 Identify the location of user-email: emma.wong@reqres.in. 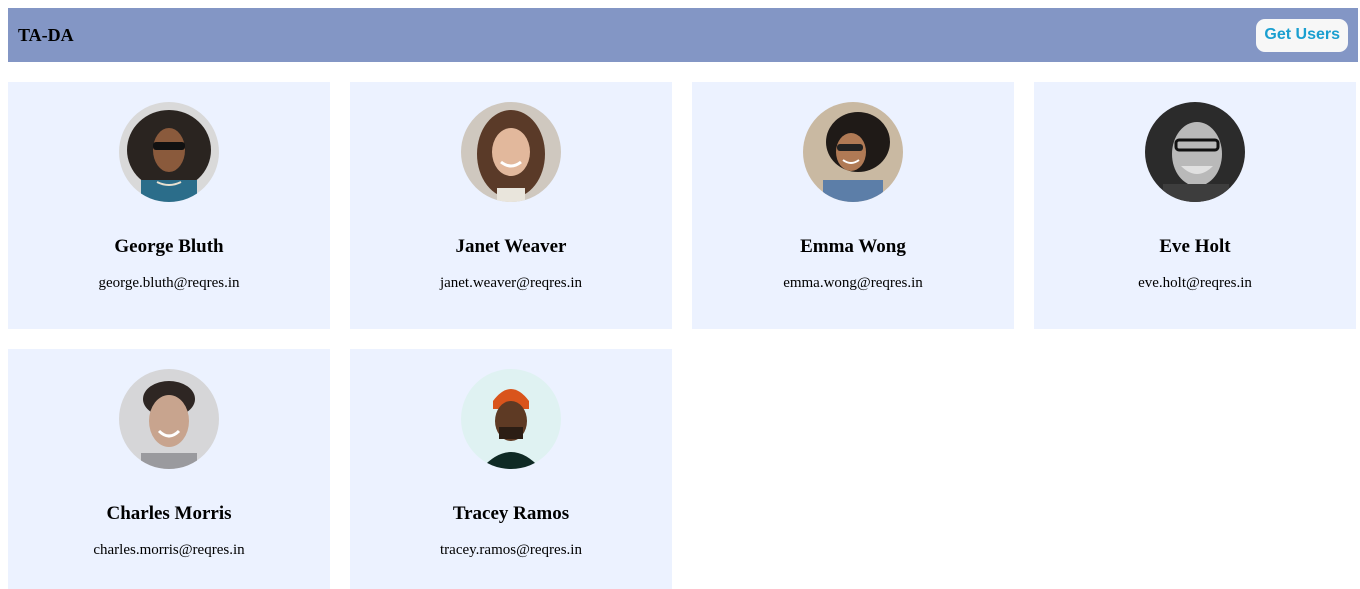
(853, 283).